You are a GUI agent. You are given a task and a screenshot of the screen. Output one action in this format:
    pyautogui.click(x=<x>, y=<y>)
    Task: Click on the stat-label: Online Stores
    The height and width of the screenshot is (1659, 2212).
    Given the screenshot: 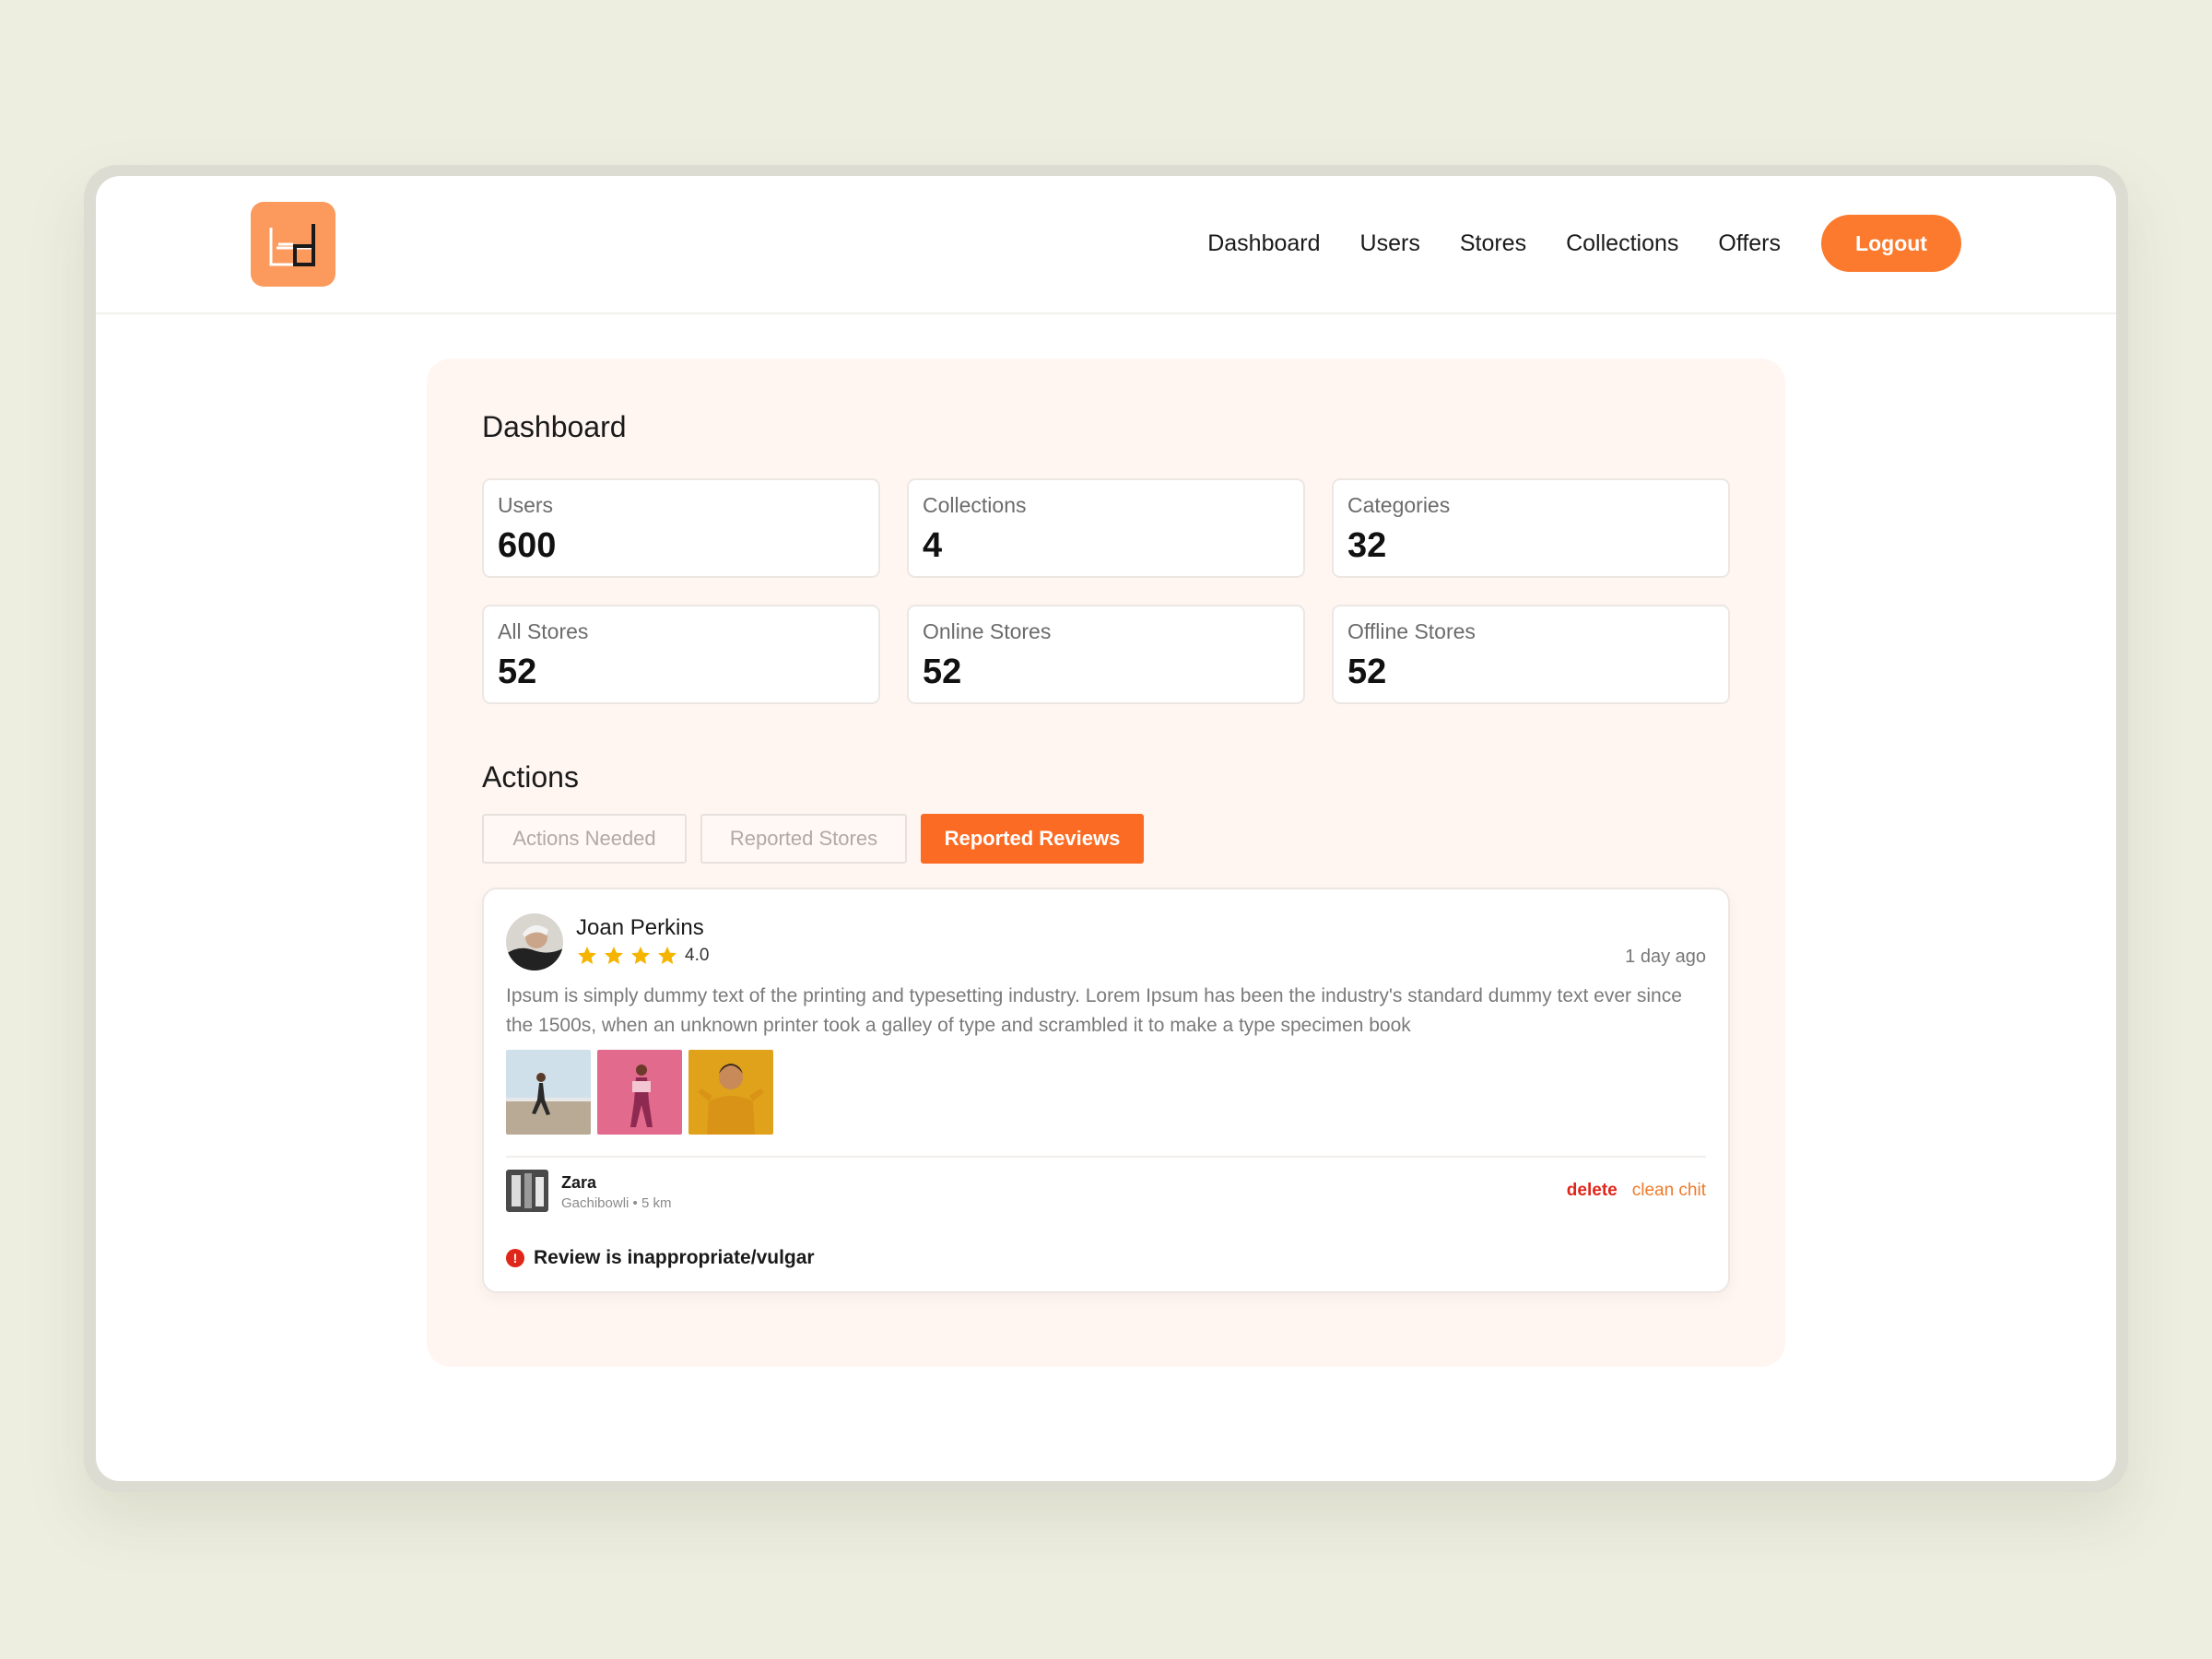 What is the action you would take?
    pyautogui.click(x=987, y=631)
    